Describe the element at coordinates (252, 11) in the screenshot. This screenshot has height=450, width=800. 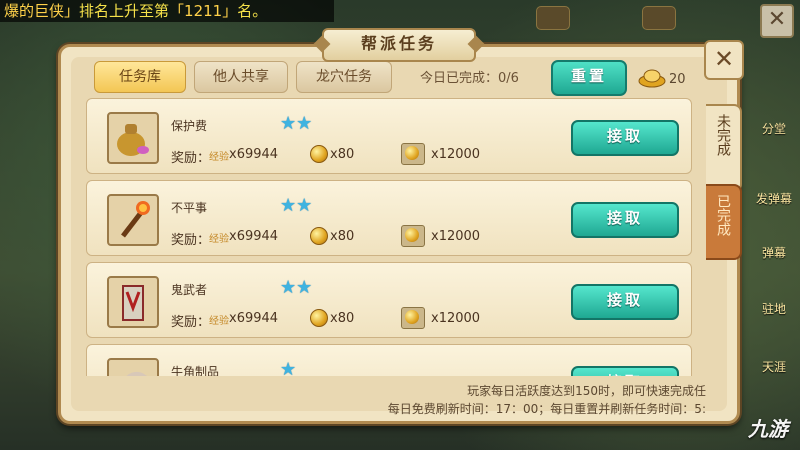
I see `marquee-suffix: 名。` at that location.